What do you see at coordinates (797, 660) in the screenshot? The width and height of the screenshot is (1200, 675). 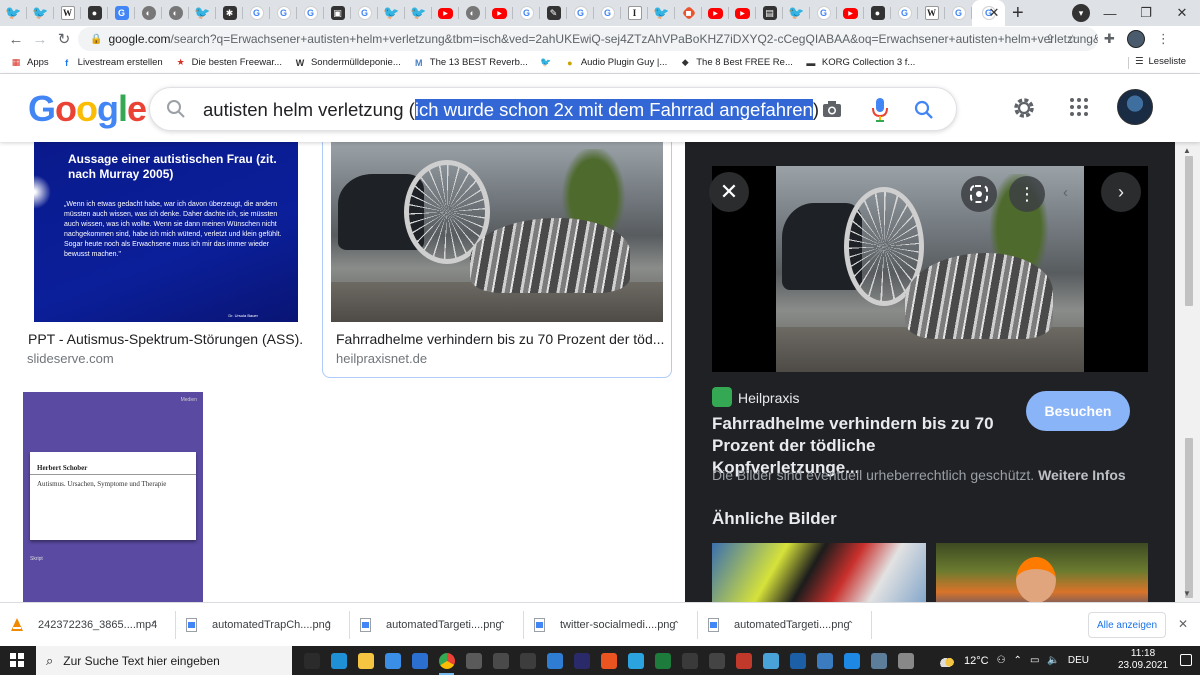 I see `virtualbox-icon` at bounding box center [797, 660].